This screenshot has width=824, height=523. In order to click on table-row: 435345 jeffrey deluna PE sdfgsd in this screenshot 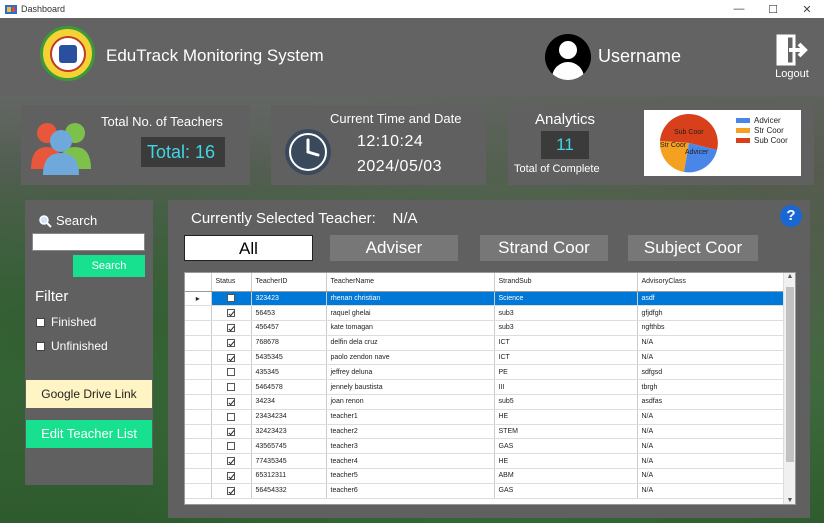, I will do `click(485, 372)`.